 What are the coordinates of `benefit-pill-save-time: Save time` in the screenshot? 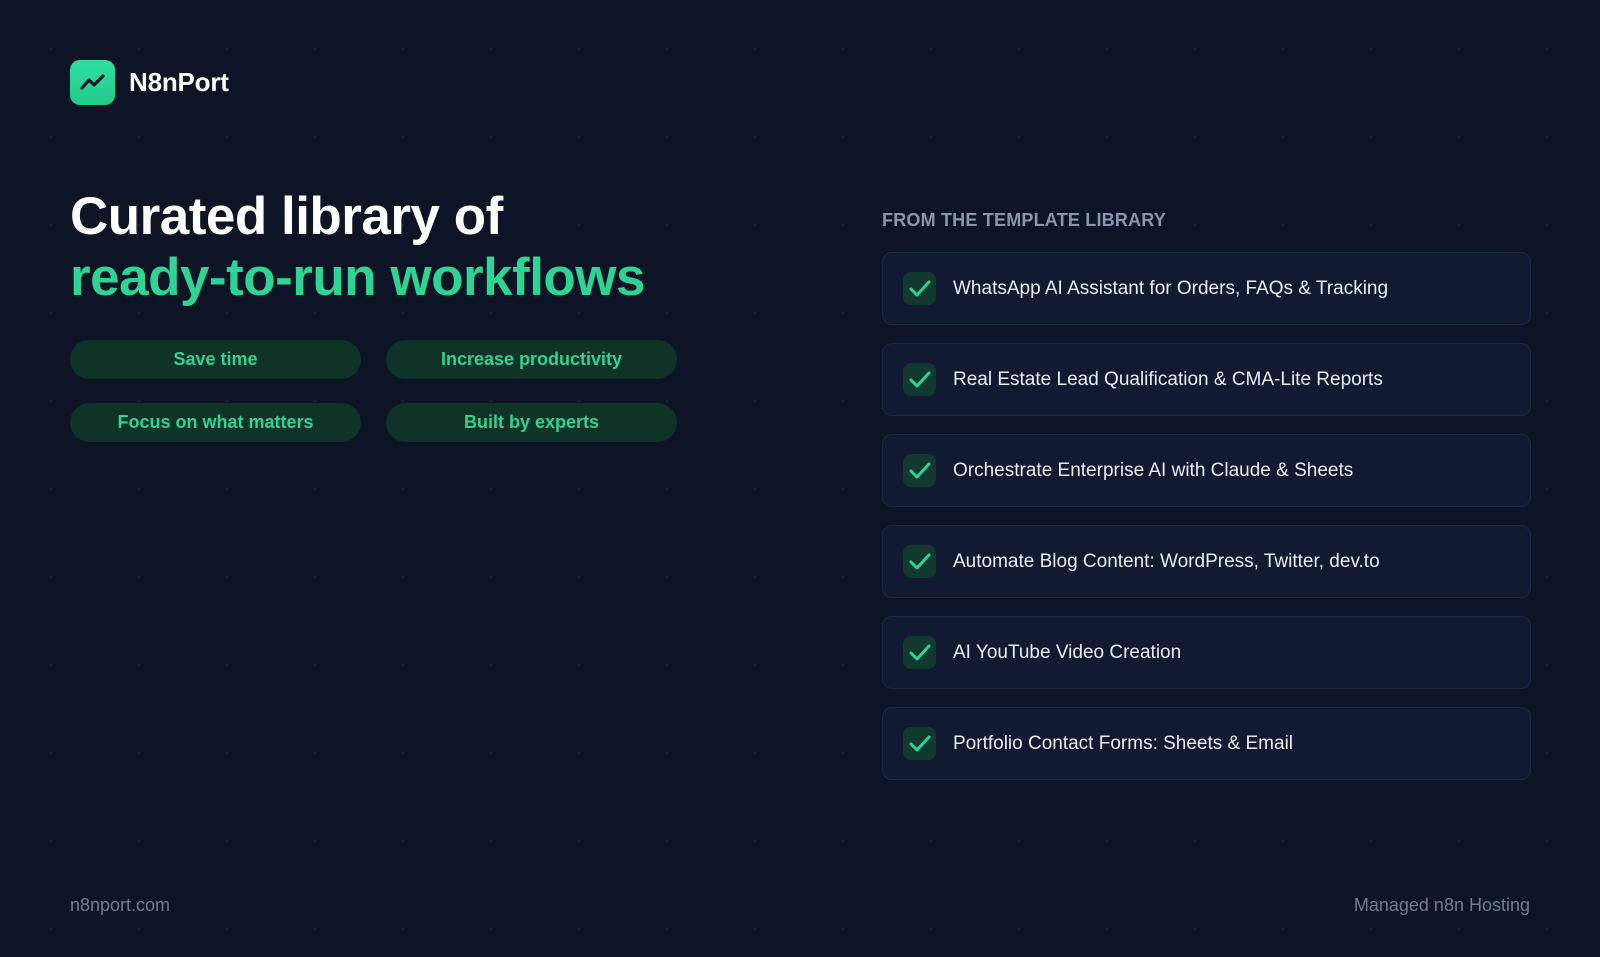 It's located at (215, 359).